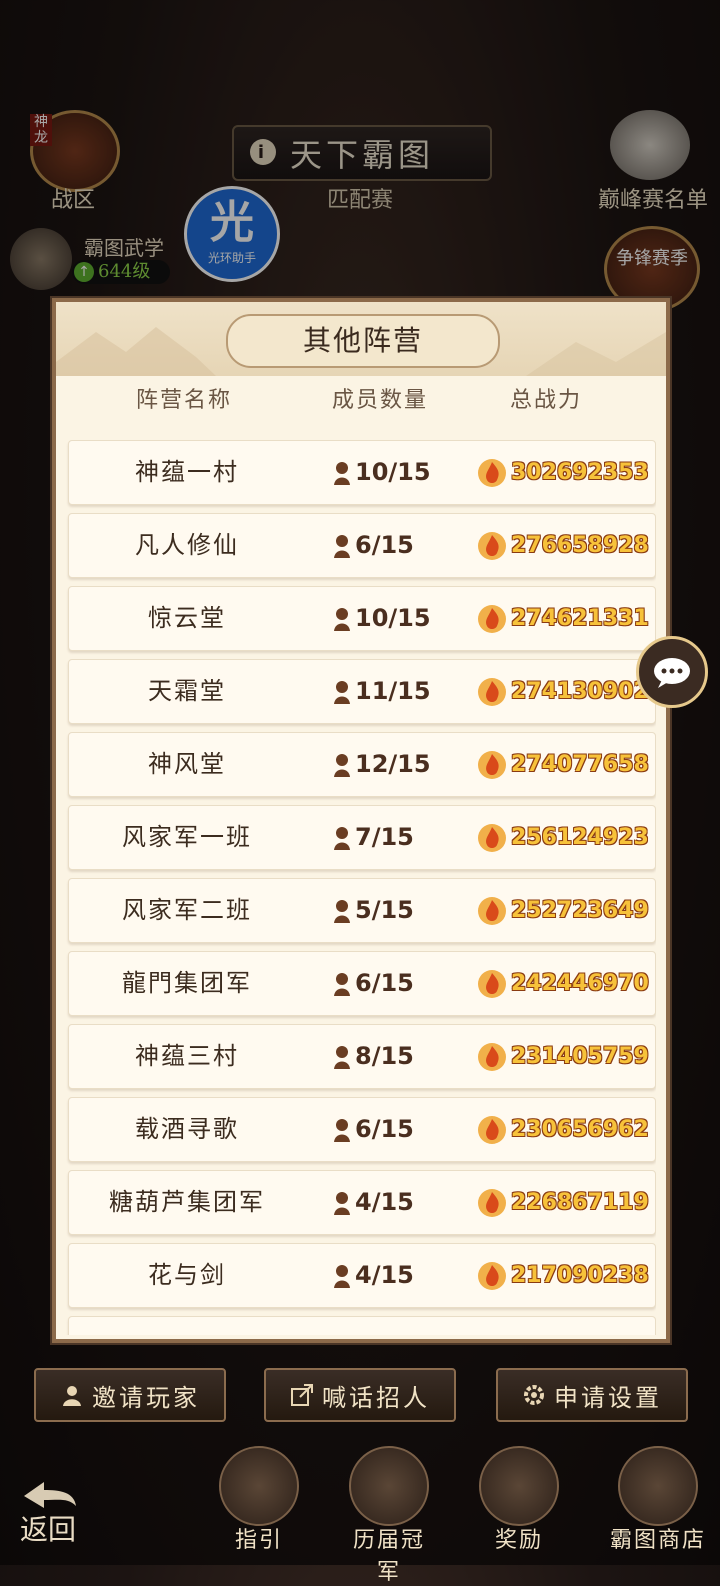 This screenshot has width=720, height=1586. What do you see at coordinates (382, 691) in the screenshot?
I see `camp-members: 11/15` at bounding box center [382, 691].